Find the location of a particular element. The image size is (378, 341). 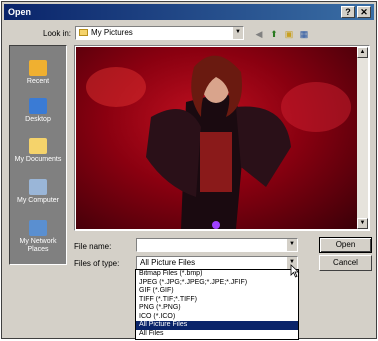

recent-icon is located at coordinates (38, 68).